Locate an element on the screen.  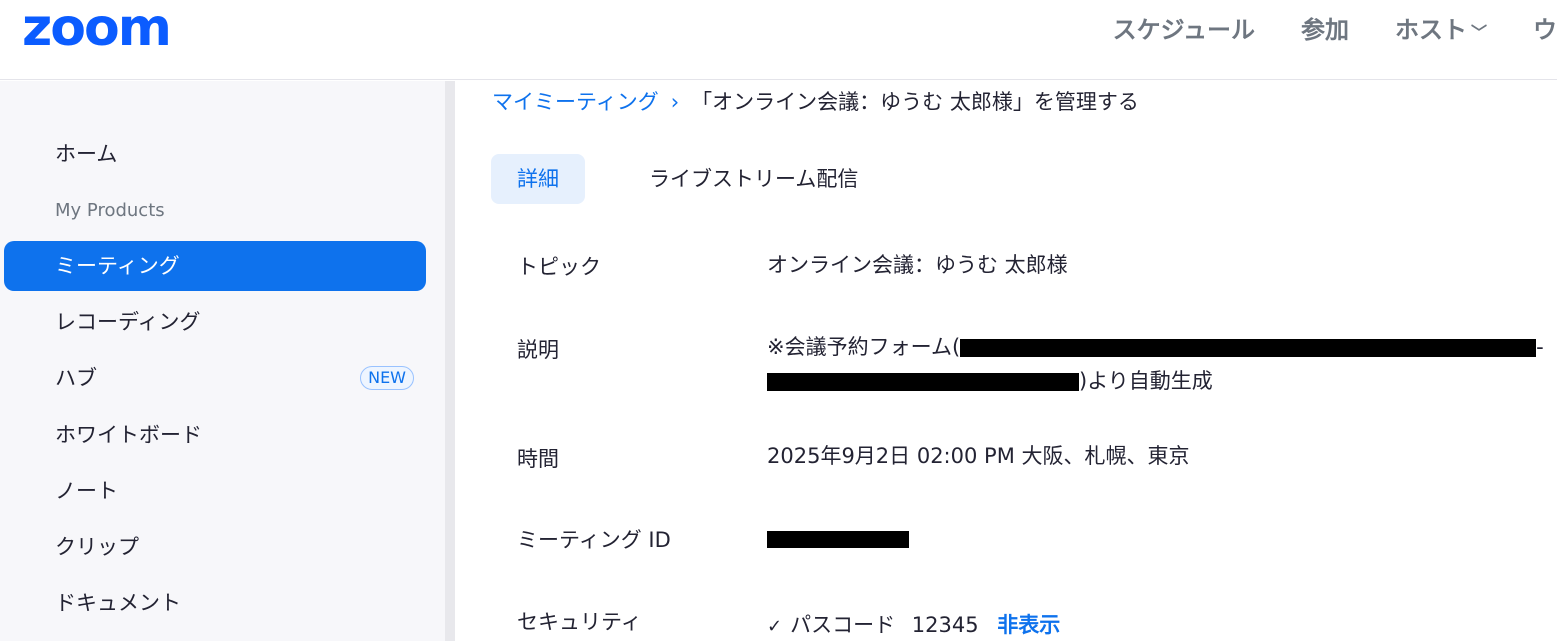
sidebar-item-clips: クリップ is located at coordinates (215, 547).